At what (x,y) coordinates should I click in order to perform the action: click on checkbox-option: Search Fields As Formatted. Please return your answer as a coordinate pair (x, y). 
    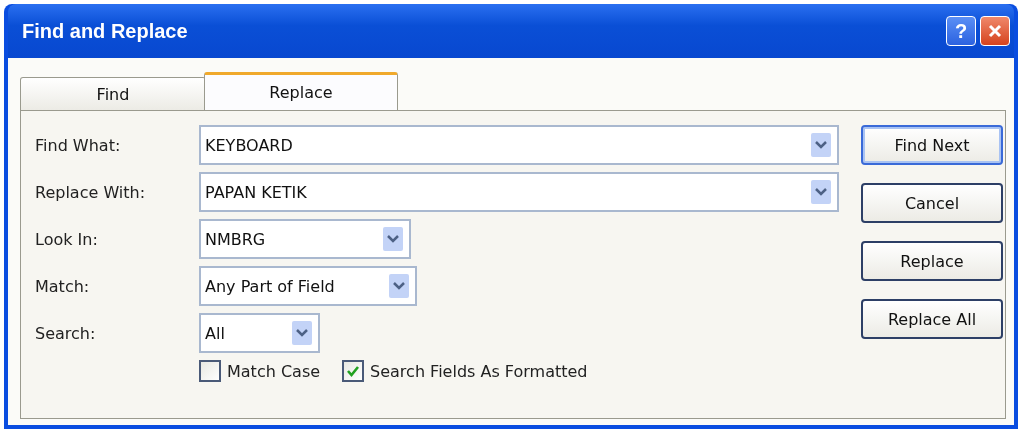
    Looking at the image, I should click on (465, 371).